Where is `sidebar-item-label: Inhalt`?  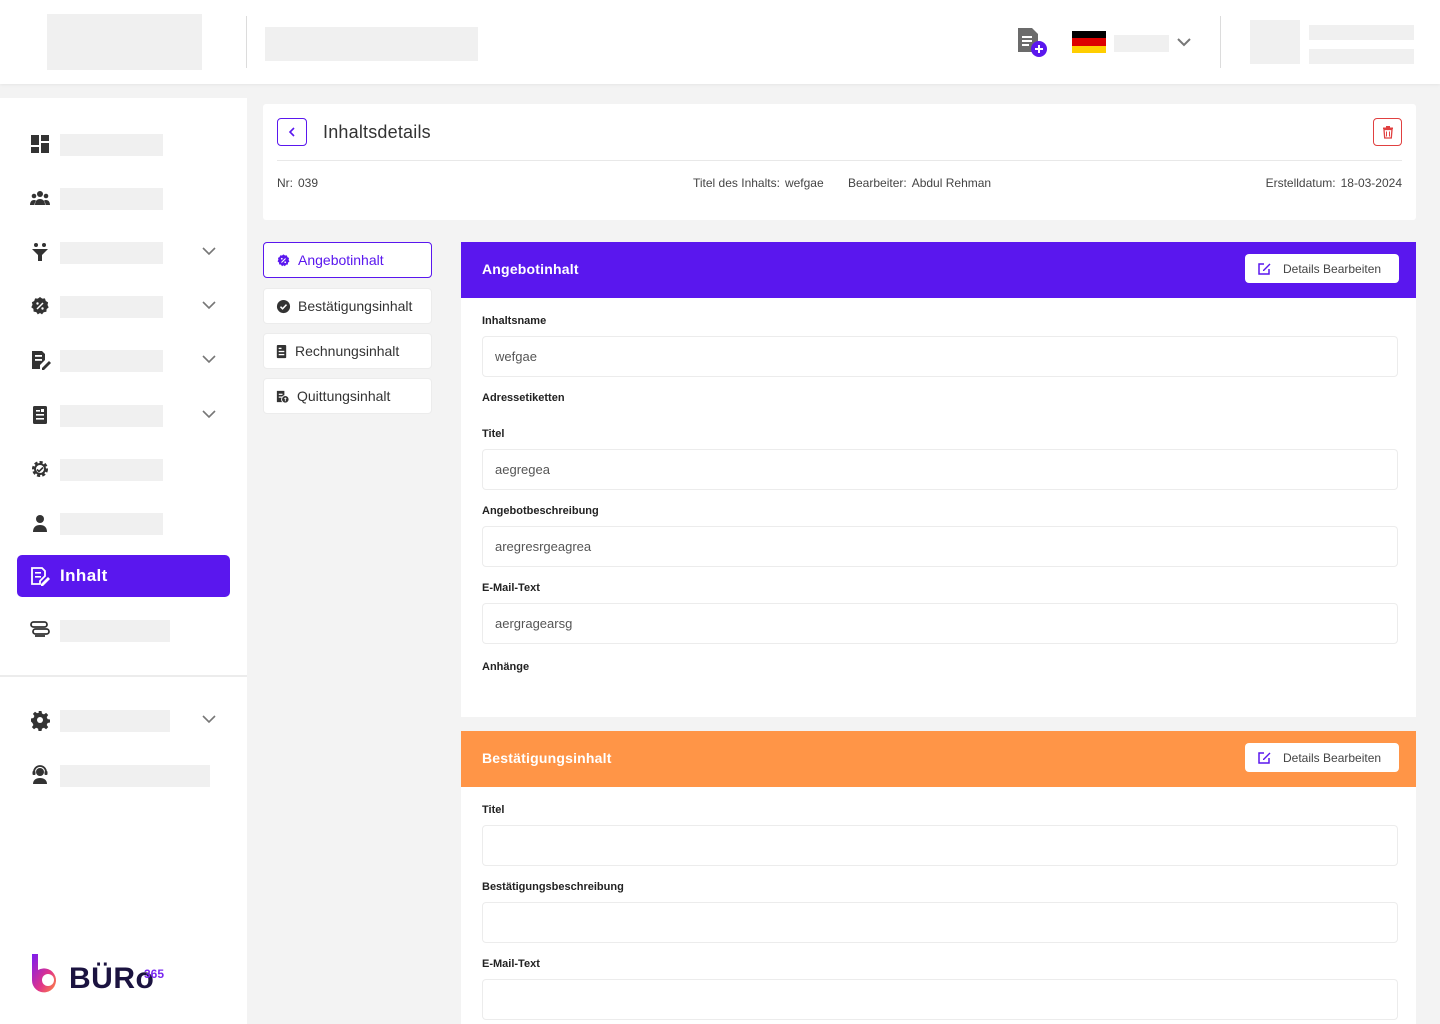
sidebar-item-label: Inhalt is located at coordinates (84, 575).